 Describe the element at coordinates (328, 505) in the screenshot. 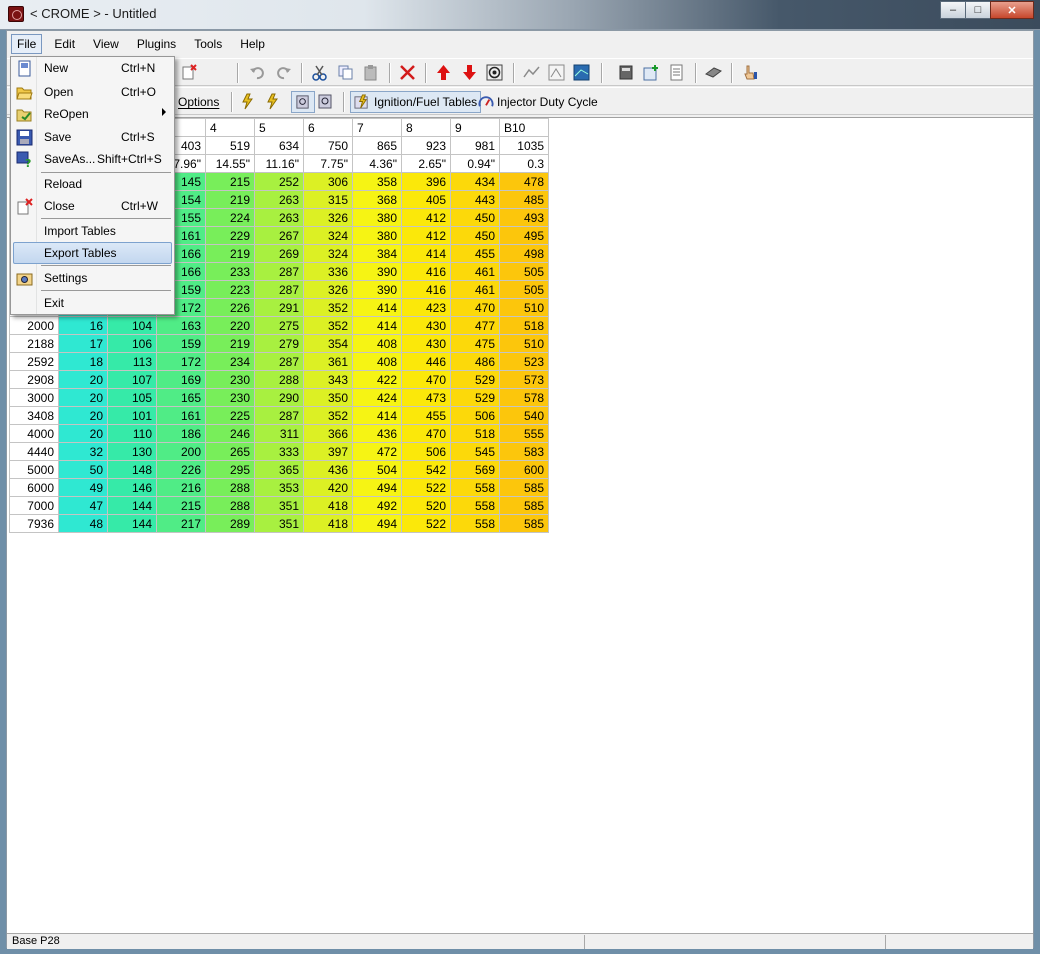

I see `fuel-value-cell: 418` at that location.